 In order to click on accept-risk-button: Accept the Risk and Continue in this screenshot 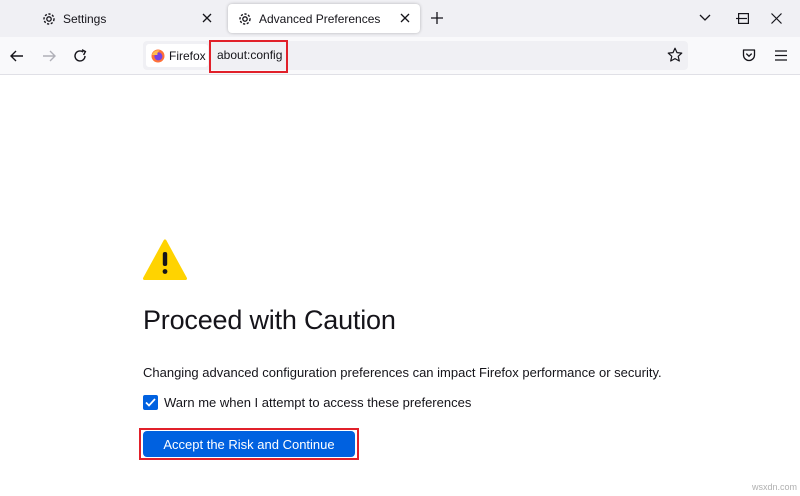, I will do `click(249, 444)`.